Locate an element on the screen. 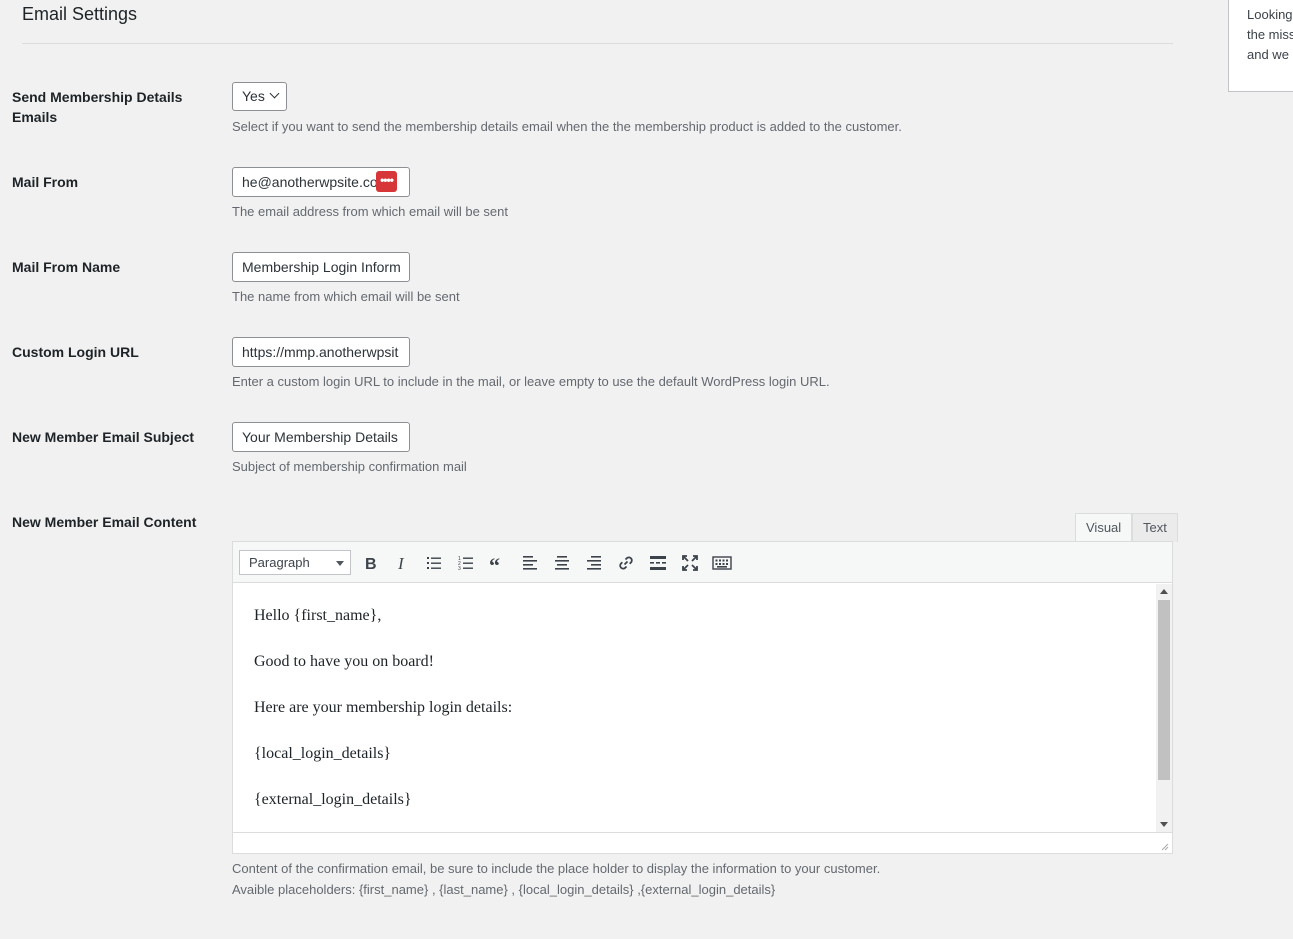 The height and width of the screenshot is (939, 1293). svg-text: B is located at coordinates (371, 564).